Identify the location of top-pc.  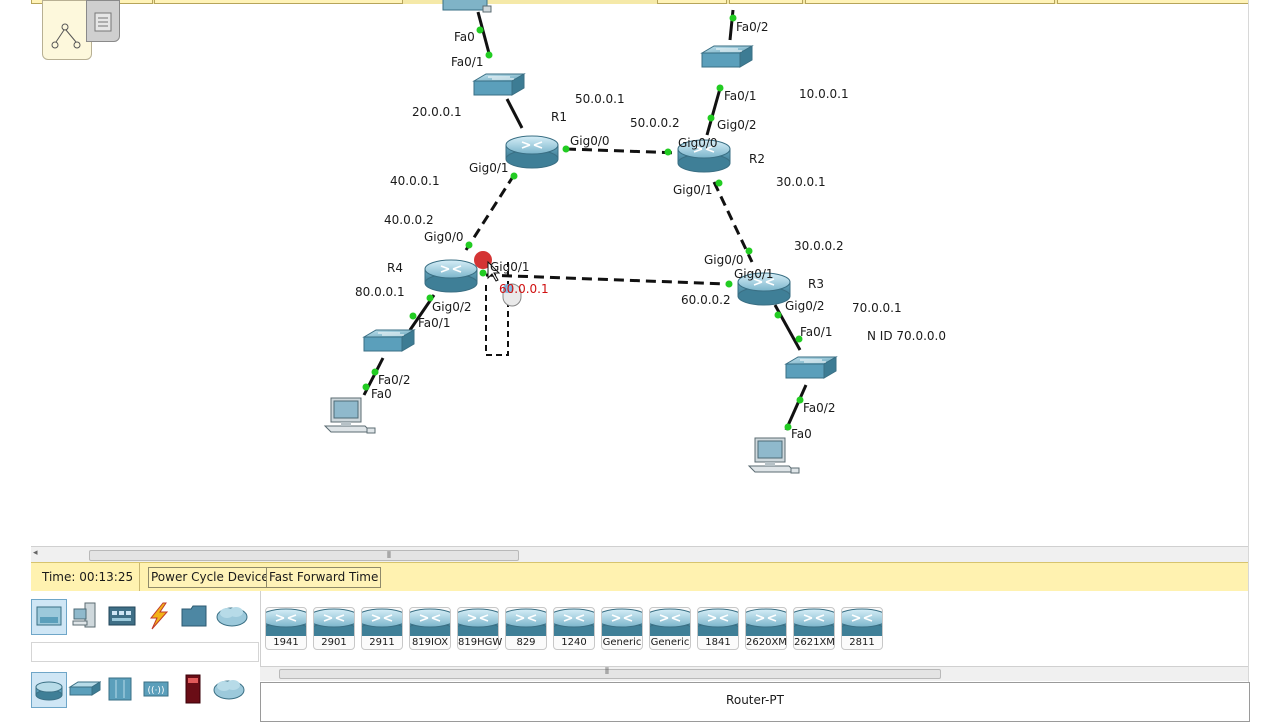
(467, 6).